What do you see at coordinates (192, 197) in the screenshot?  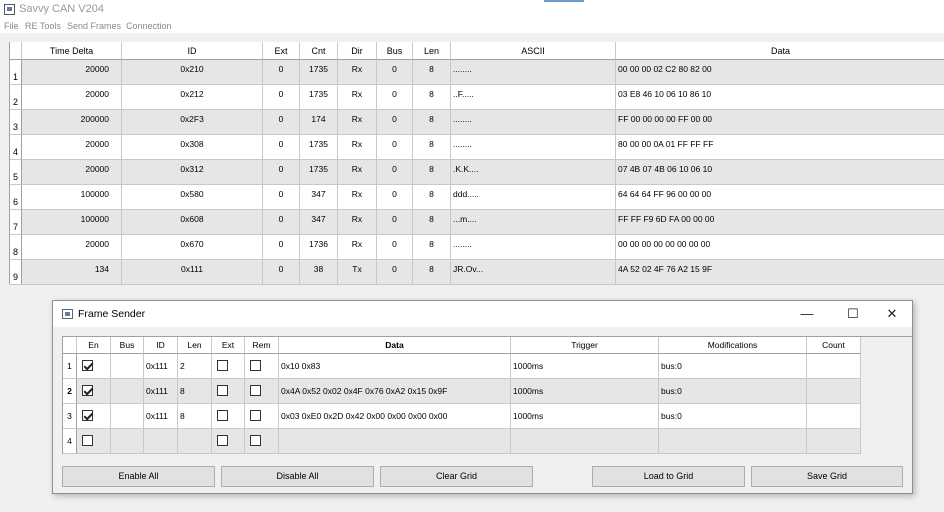 I see `cell-id: 0x580` at bounding box center [192, 197].